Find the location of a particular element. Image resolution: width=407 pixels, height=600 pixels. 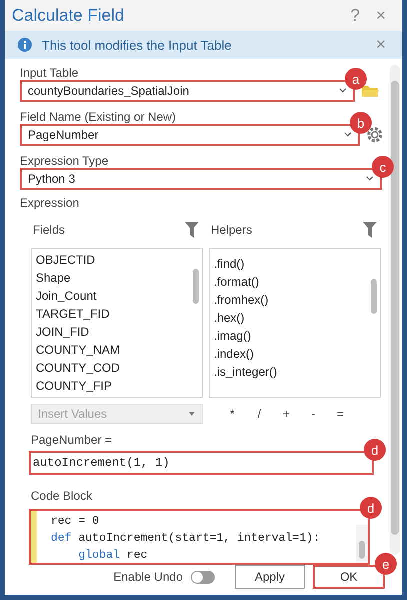

section-label: Expression is located at coordinates (50, 203).